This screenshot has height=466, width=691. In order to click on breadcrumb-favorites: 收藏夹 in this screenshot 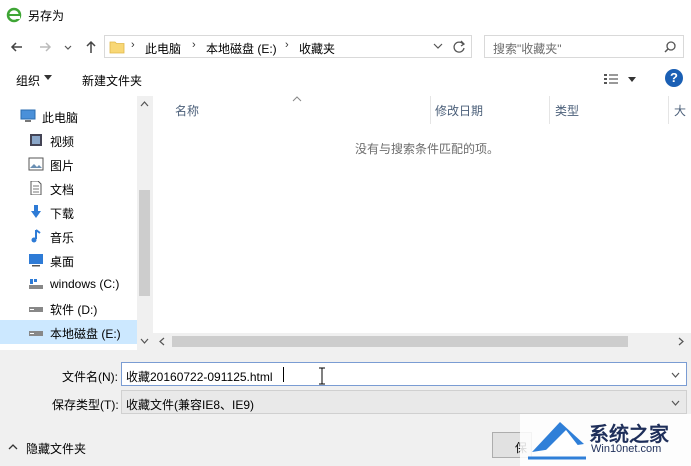, I will do `click(317, 48)`.